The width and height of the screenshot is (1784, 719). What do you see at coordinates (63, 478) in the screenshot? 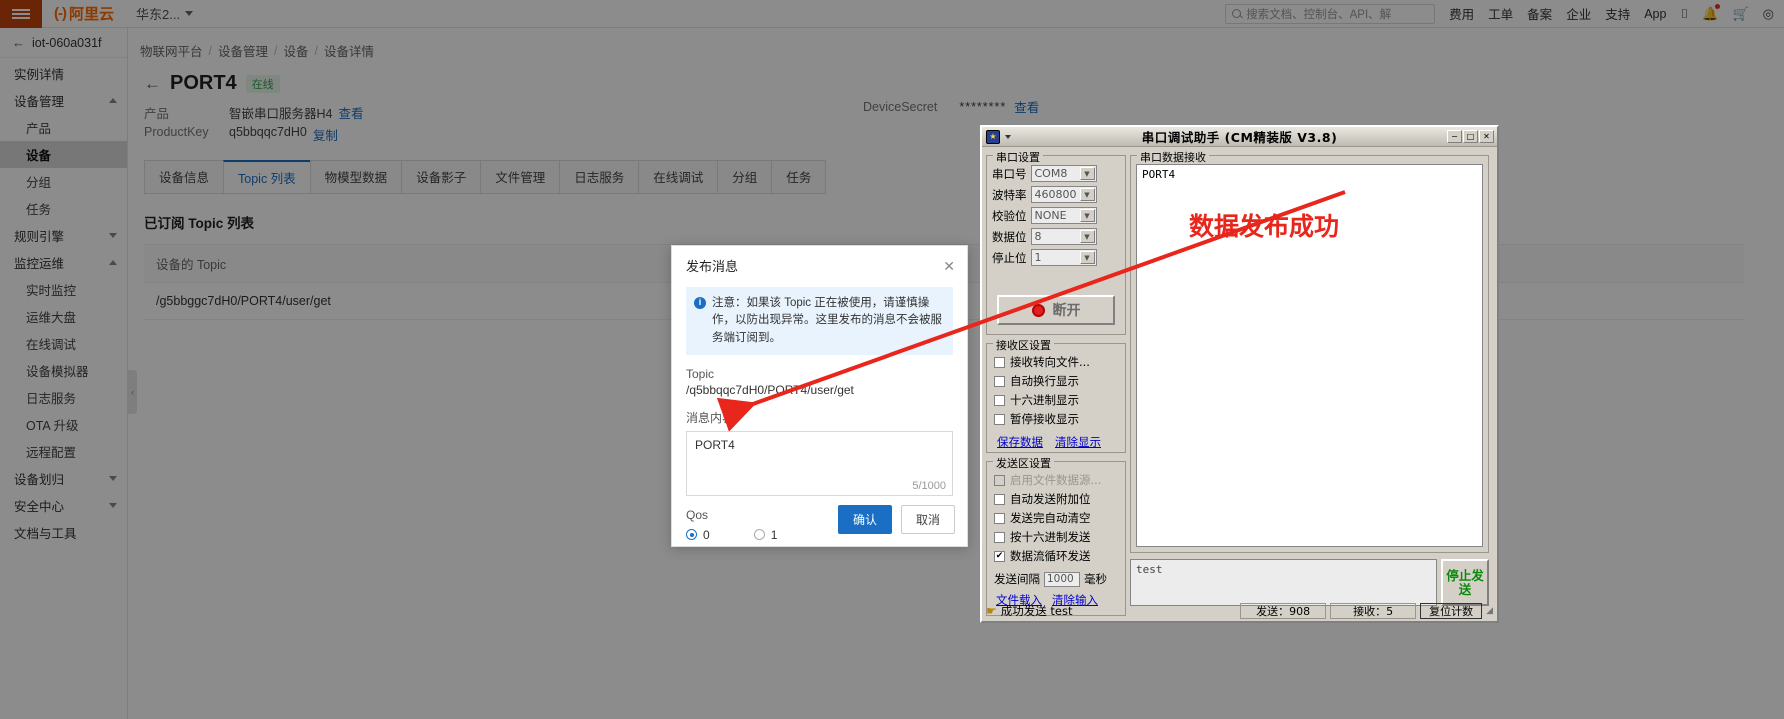
I see `sidebar-item-15: 设备划归` at bounding box center [63, 478].